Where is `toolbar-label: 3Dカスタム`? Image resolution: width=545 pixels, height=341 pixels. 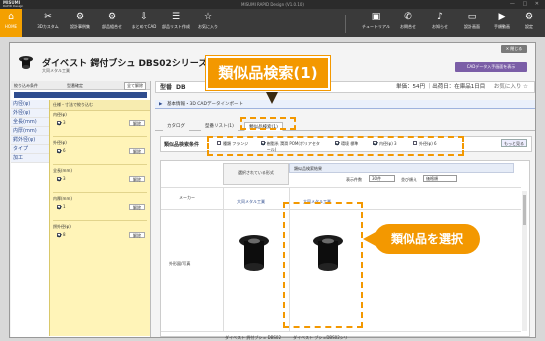
toolbar-label: 3Dカスタム is located at coordinates (48, 26).